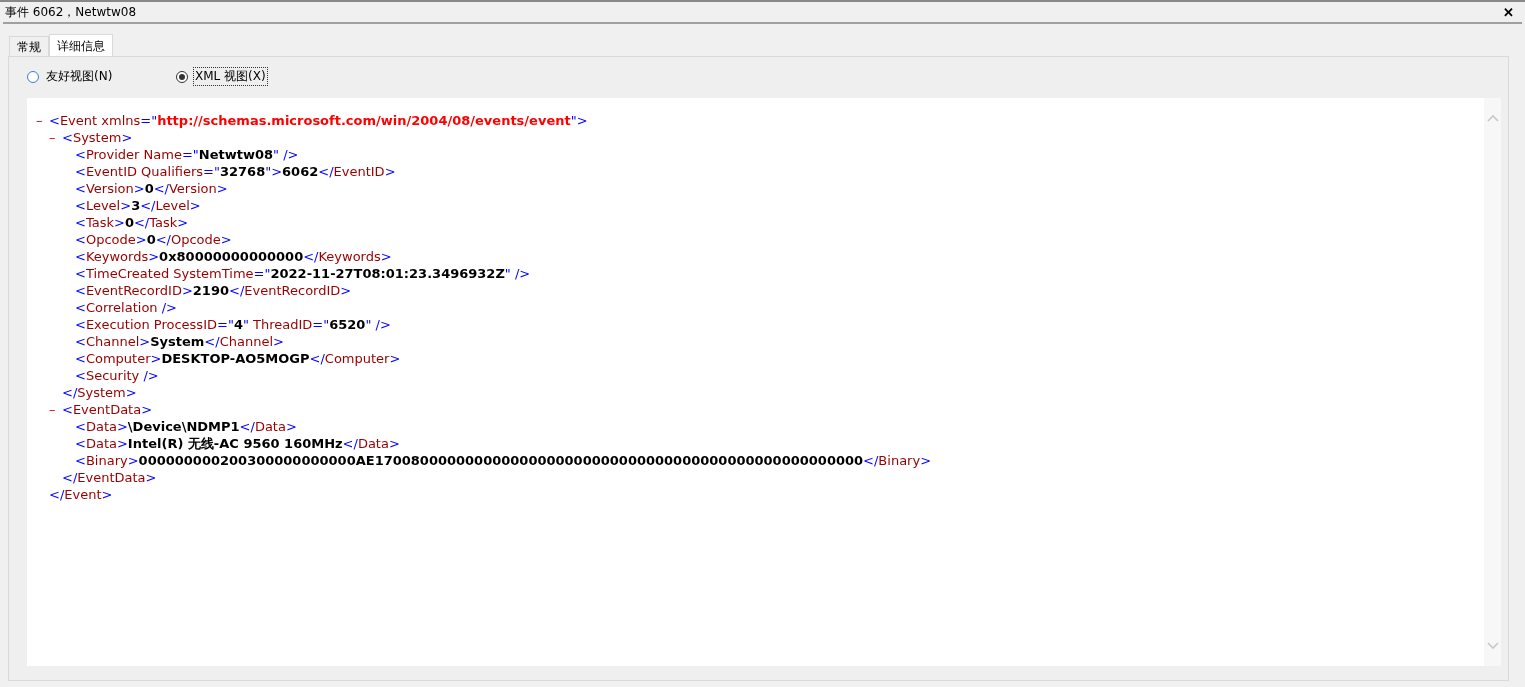 The width and height of the screenshot is (1525, 687). I want to click on radio-label: XML 视图(X), so click(230, 76).